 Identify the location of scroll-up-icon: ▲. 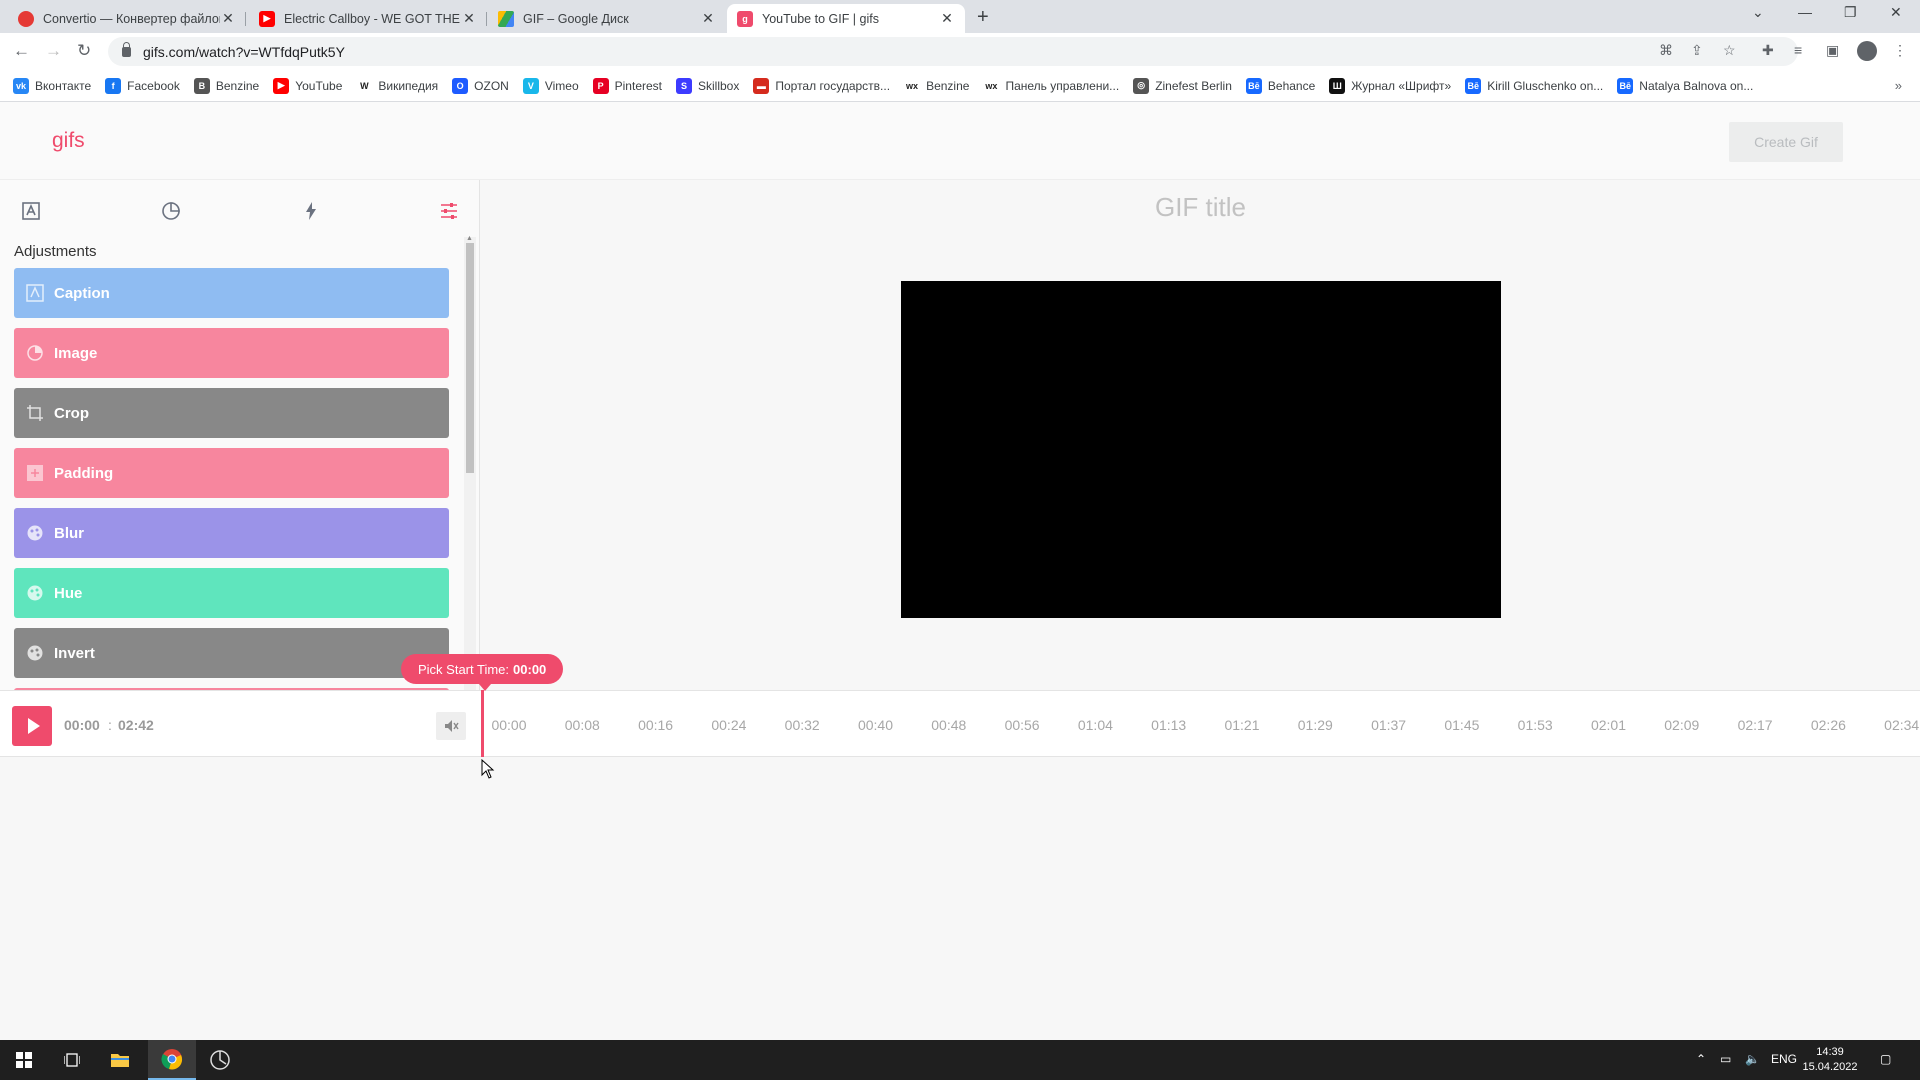
(469, 238).